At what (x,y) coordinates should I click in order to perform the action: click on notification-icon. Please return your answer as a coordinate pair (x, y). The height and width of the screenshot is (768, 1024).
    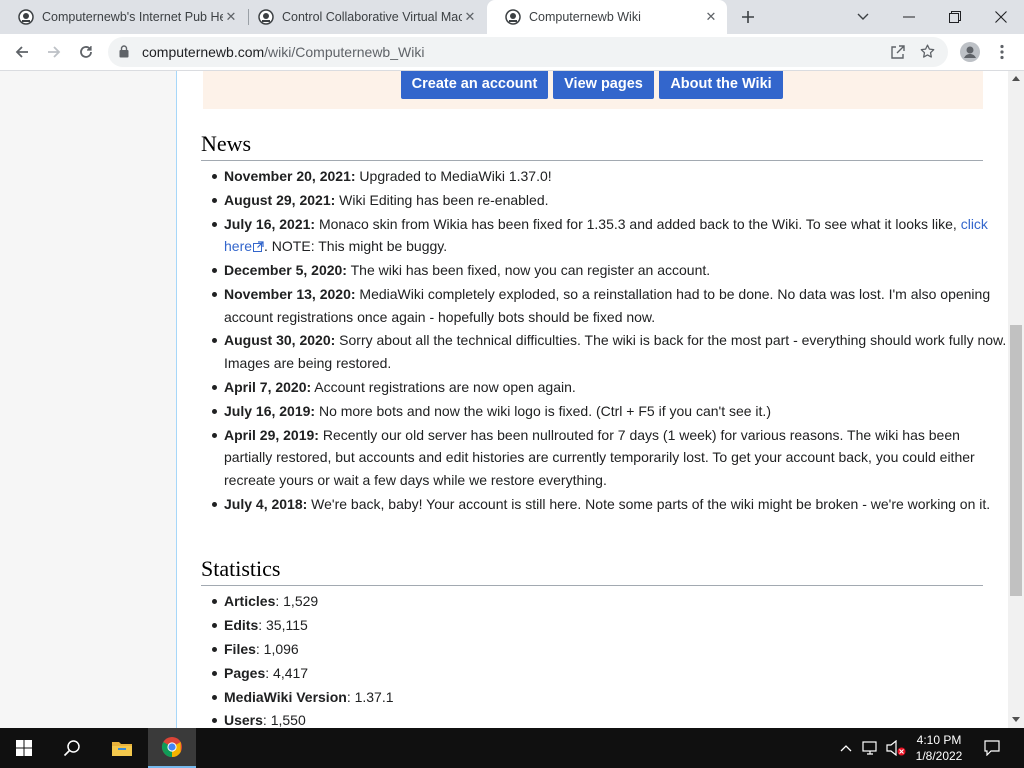
    Looking at the image, I should click on (992, 748).